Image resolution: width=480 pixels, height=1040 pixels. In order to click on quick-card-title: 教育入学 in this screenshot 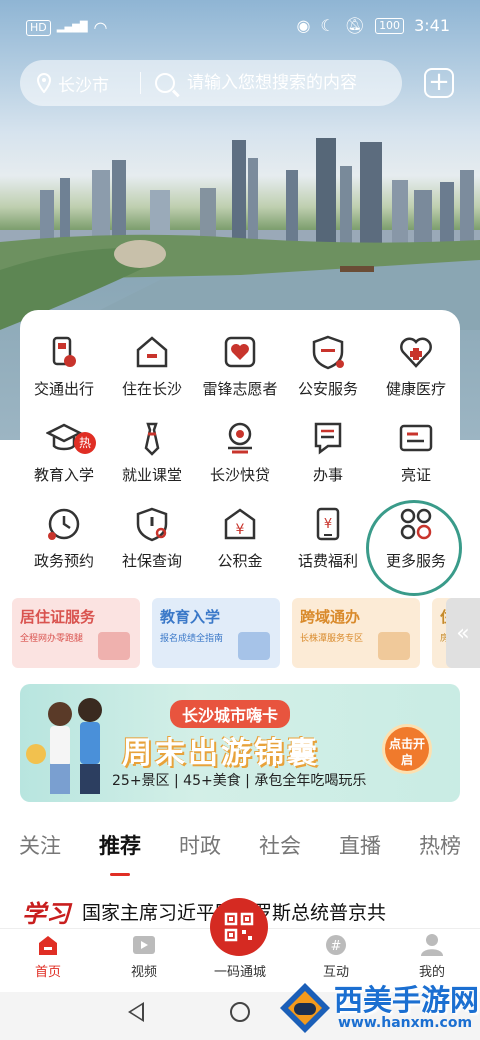, I will do `click(190, 617)`.